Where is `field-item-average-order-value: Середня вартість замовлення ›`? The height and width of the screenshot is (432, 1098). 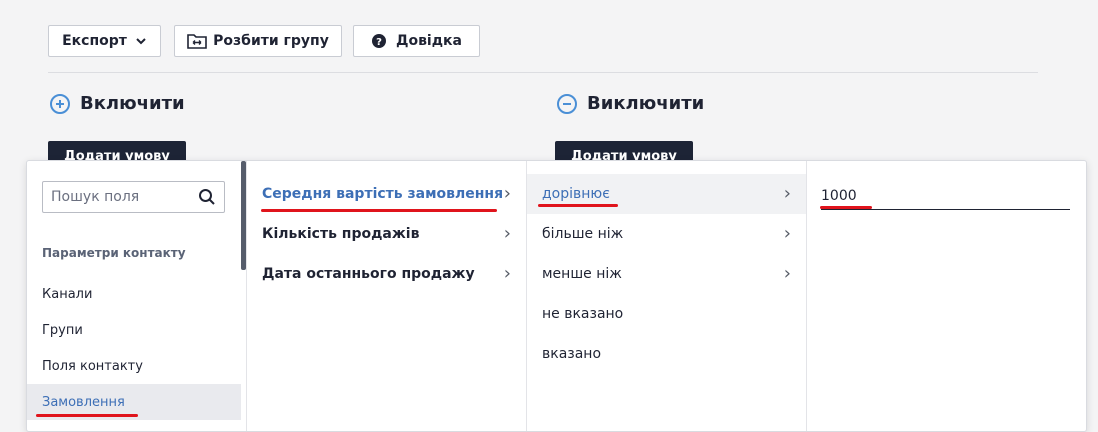
field-item-average-order-value: Середня вартість замовлення › is located at coordinates (386, 194).